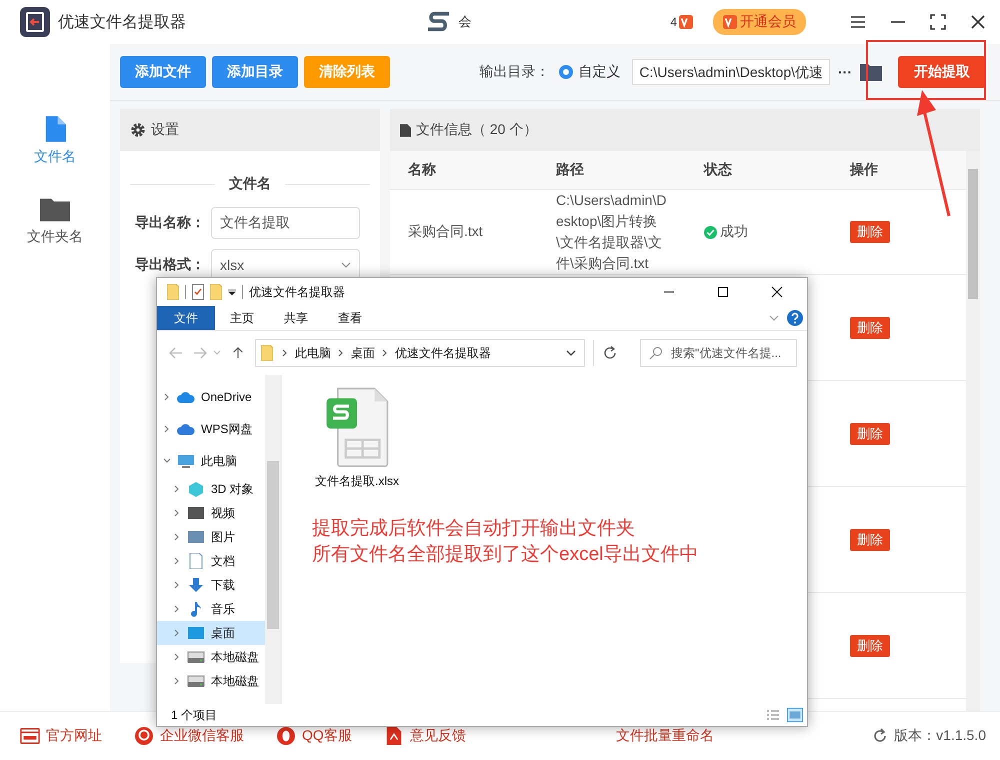  Describe the element at coordinates (350, 318) in the screenshot. I see `ribbon-tab: 查看` at that location.